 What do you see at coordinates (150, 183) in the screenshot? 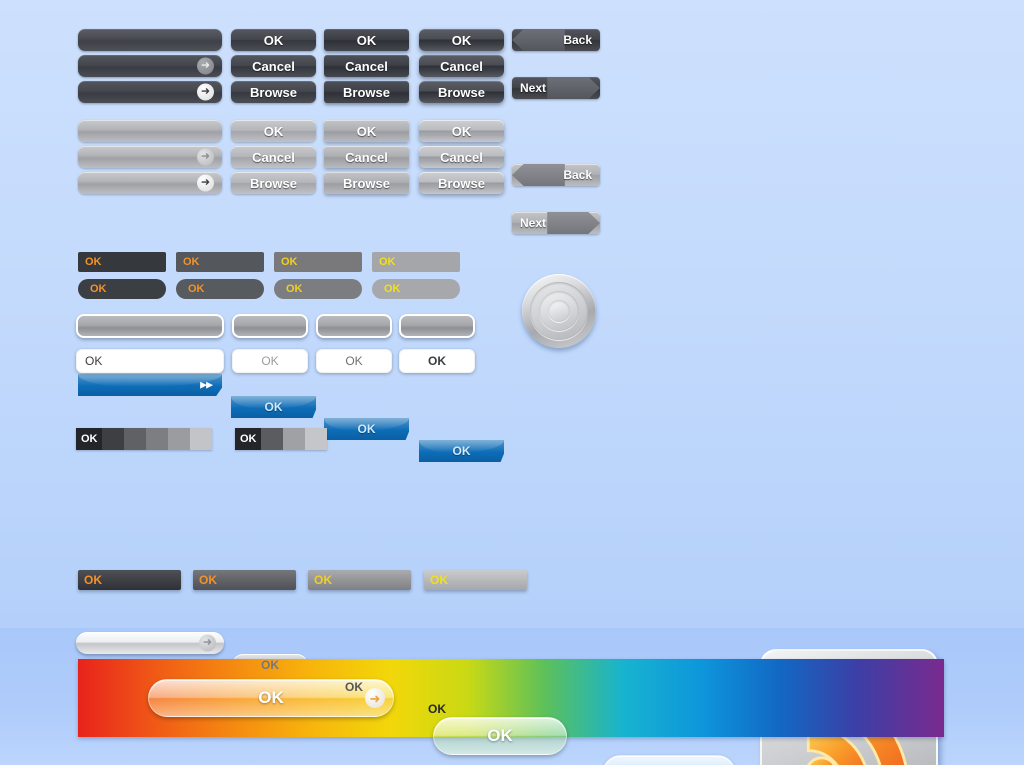
I see `light-input-bar-3: ➜` at bounding box center [150, 183].